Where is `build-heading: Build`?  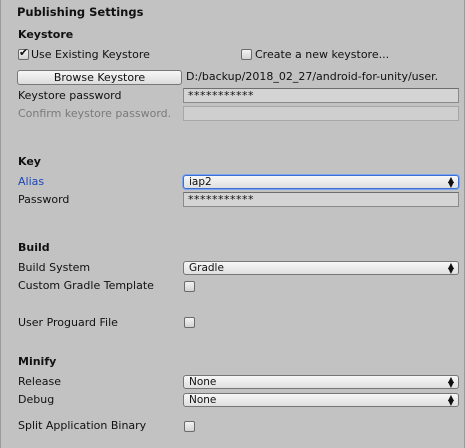
build-heading: Build is located at coordinates (34, 247).